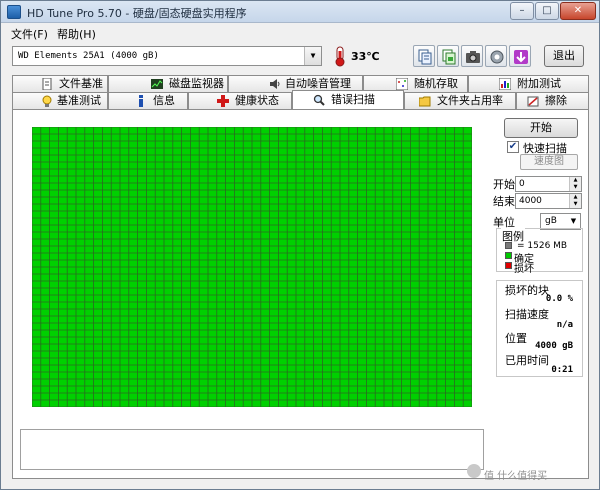 Image resolution: width=600 pixels, height=490 pixels. Describe the element at coordinates (539, 83) in the screenshot. I see `tab-label: 附加测试` at that location.